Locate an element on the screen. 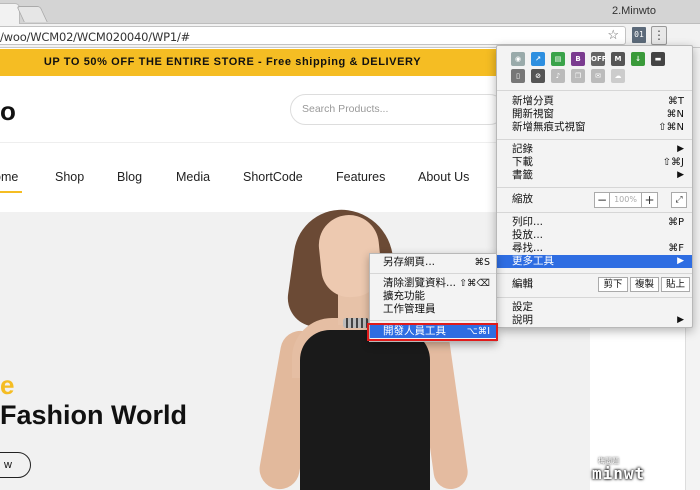 Image resolution: width=700 pixels, height=490 pixels. bootstrap-icon: B is located at coordinates (578, 59).